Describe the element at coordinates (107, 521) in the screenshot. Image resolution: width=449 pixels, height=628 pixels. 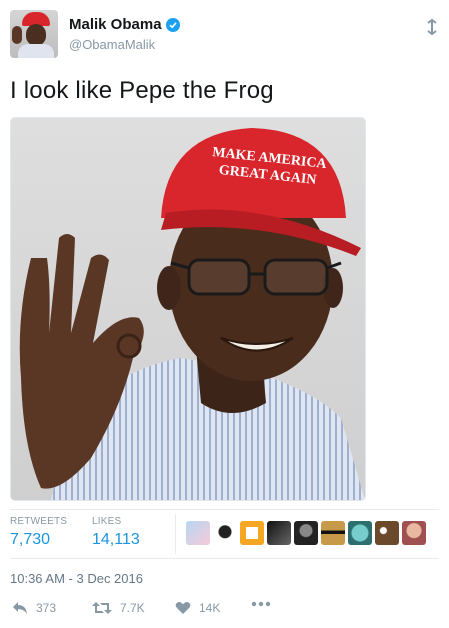
I see `likes-label: LIKES` at that location.